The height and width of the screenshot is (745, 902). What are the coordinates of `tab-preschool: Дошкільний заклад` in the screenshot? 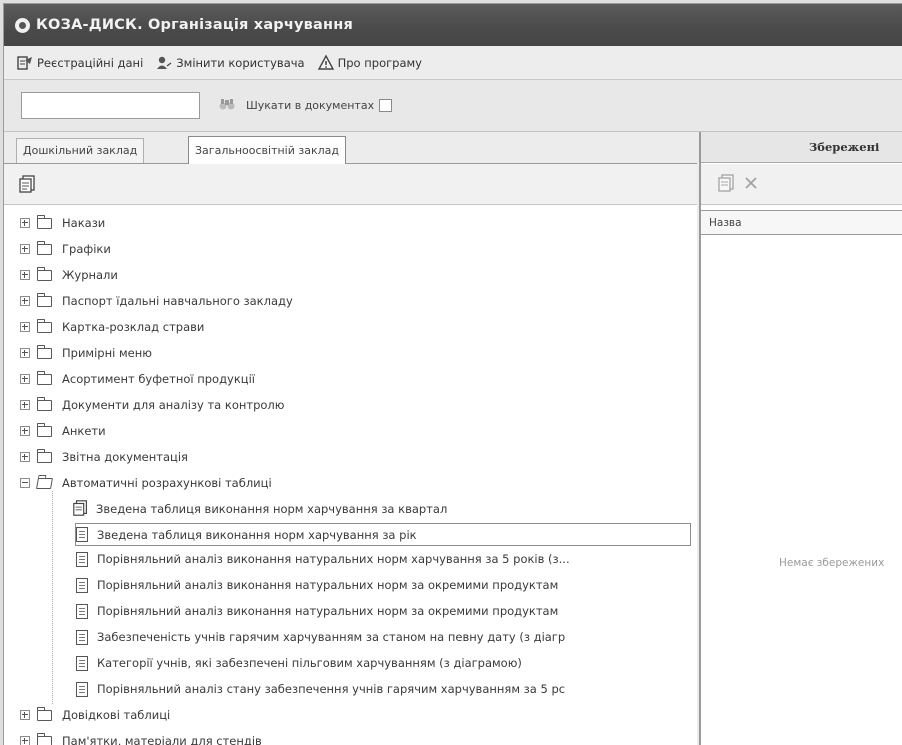 It's located at (80, 150).